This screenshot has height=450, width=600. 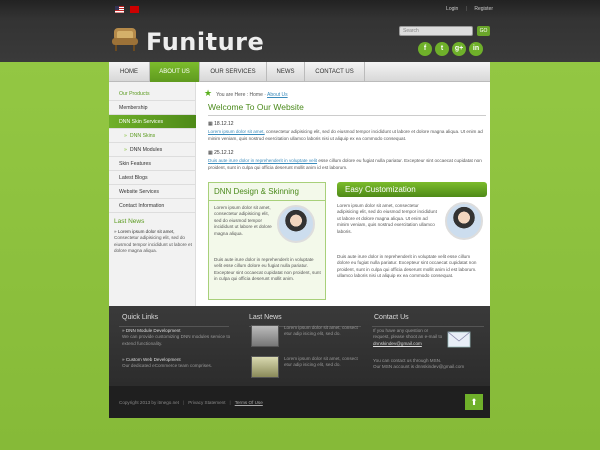 I want to click on twitter-icon: t, so click(x=442, y=49).